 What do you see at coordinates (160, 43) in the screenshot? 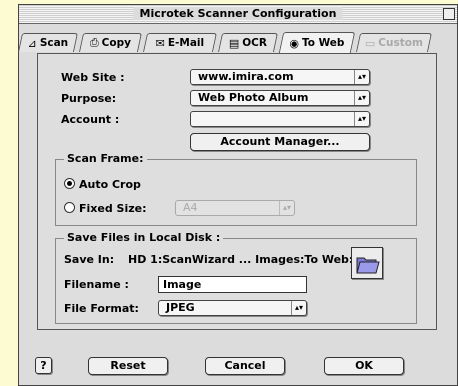
I see `email-icon: ✉` at bounding box center [160, 43].